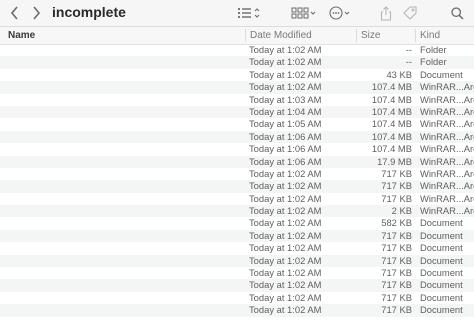 The height and width of the screenshot is (325, 474). I want to click on share-button, so click(386, 13).